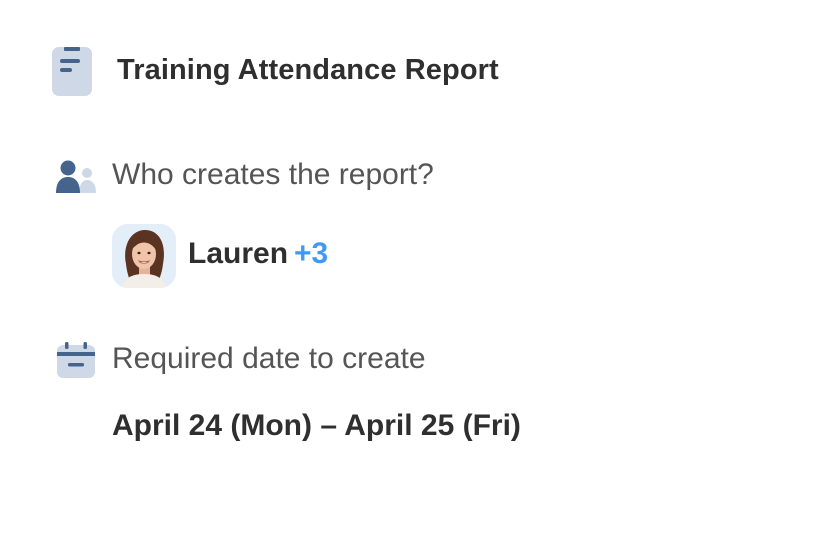 Image resolution: width=840 pixels, height=560 pixels. Describe the element at coordinates (72, 71) in the screenshot. I see `document-icon` at that location.